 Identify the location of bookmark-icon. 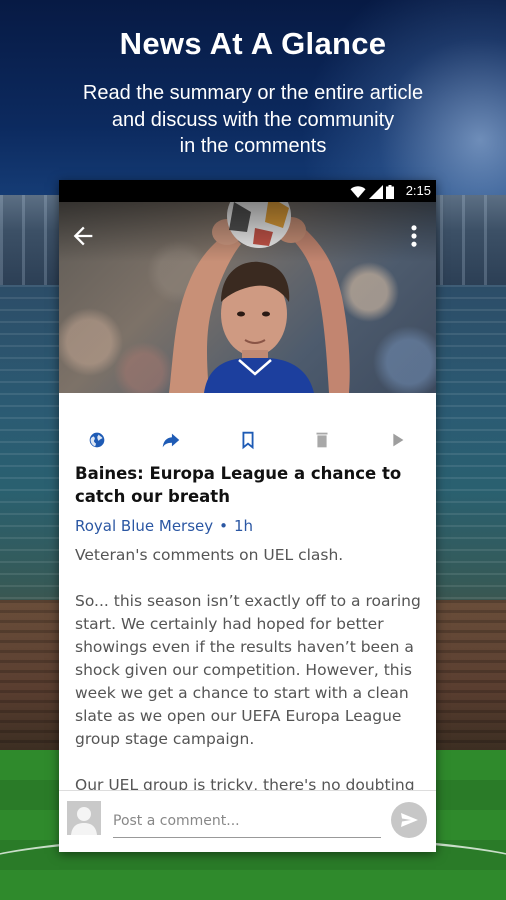
(248, 440).